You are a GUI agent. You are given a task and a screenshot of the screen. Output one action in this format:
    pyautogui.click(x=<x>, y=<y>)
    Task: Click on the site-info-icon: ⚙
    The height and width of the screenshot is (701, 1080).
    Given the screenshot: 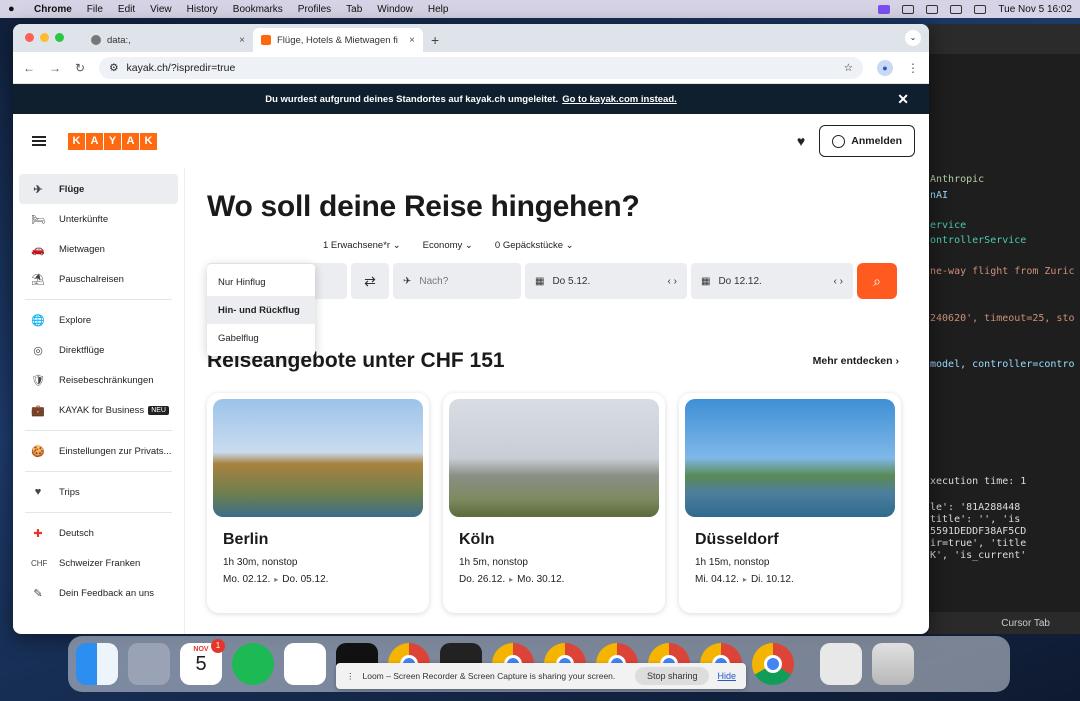 What is the action you would take?
    pyautogui.click(x=113, y=68)
    